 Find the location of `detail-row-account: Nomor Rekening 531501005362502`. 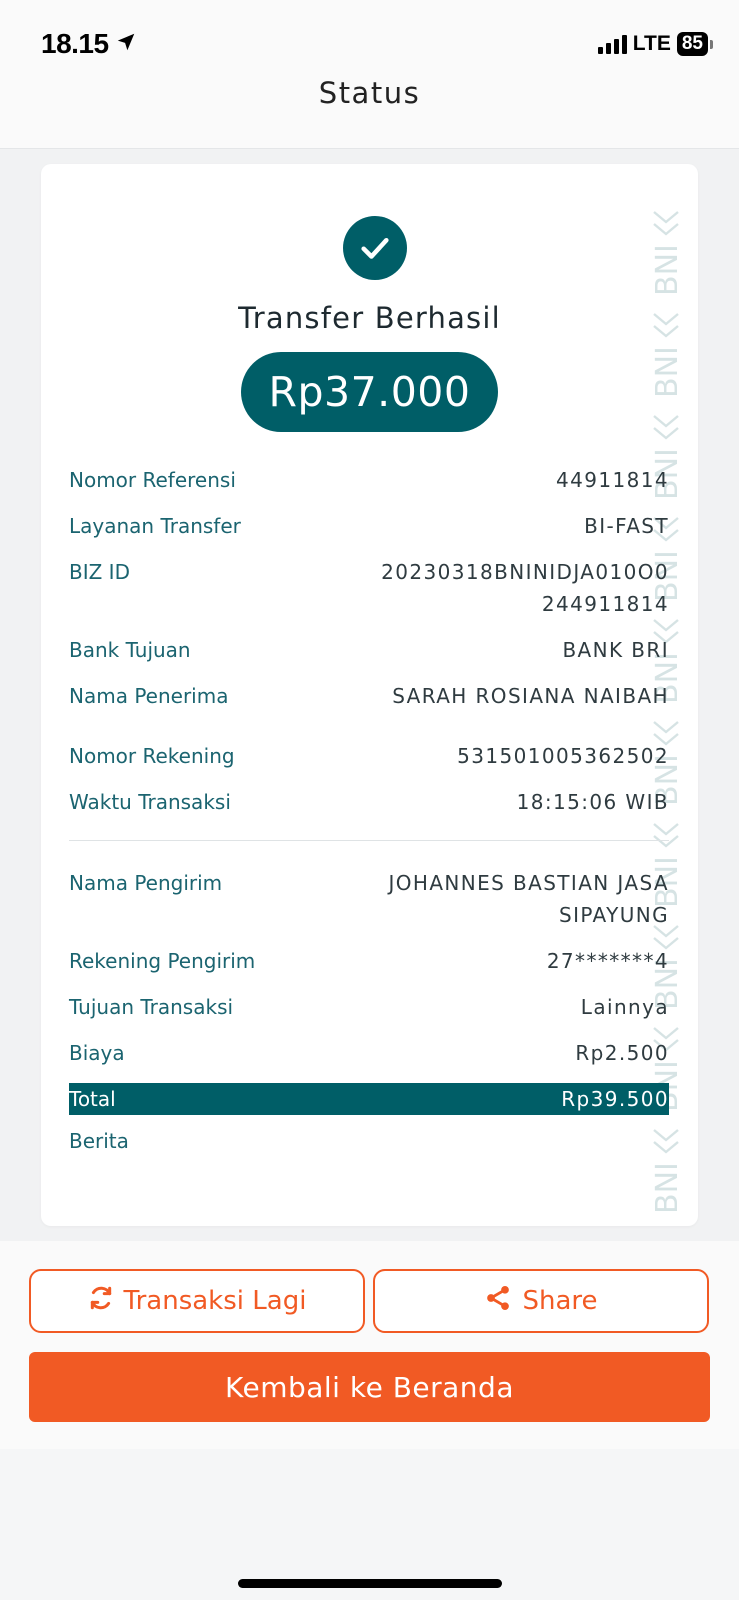

detail-row-account: Nomor Rekening 531501005362502 is located at coordinates (369, 756).